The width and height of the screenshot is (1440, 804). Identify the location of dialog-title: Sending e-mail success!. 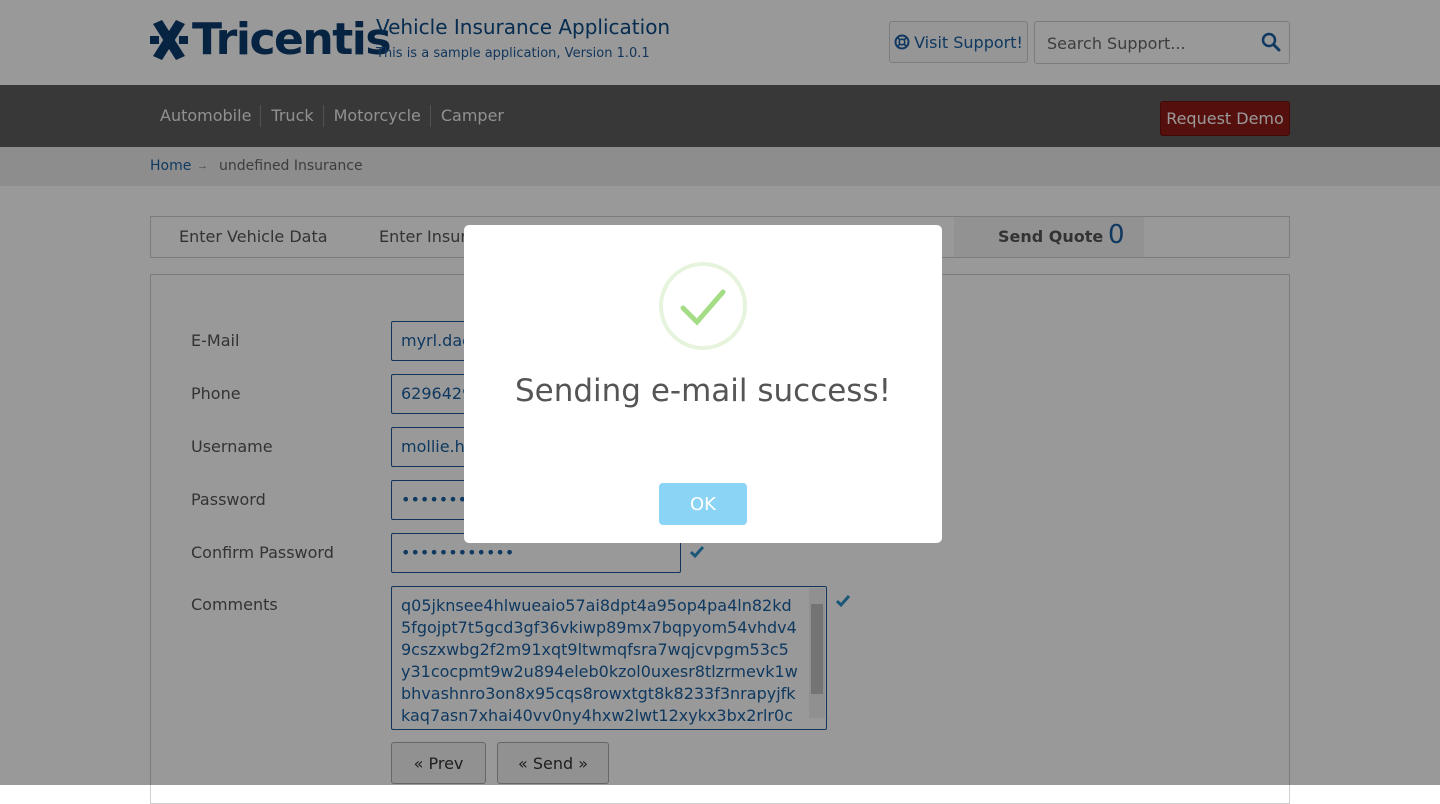
(703, 391).